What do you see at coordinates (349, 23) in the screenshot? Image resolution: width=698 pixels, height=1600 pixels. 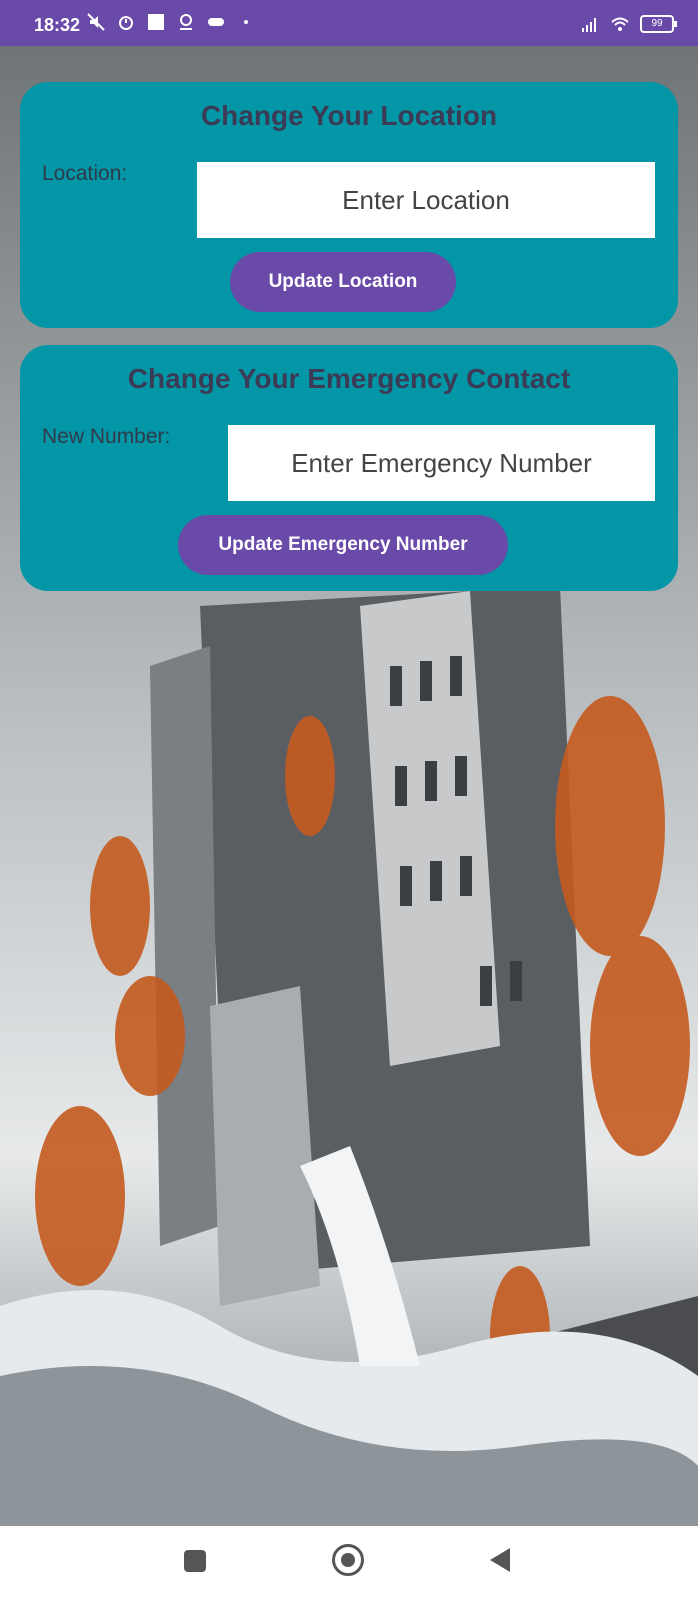 I see `status-bar: 18:32 99` at bounding box center [349, 23].